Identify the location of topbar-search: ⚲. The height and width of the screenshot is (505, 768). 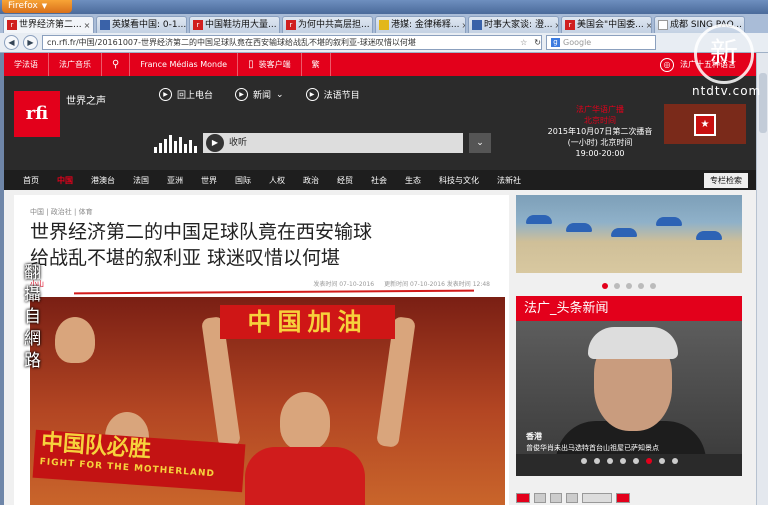
(116, 64).